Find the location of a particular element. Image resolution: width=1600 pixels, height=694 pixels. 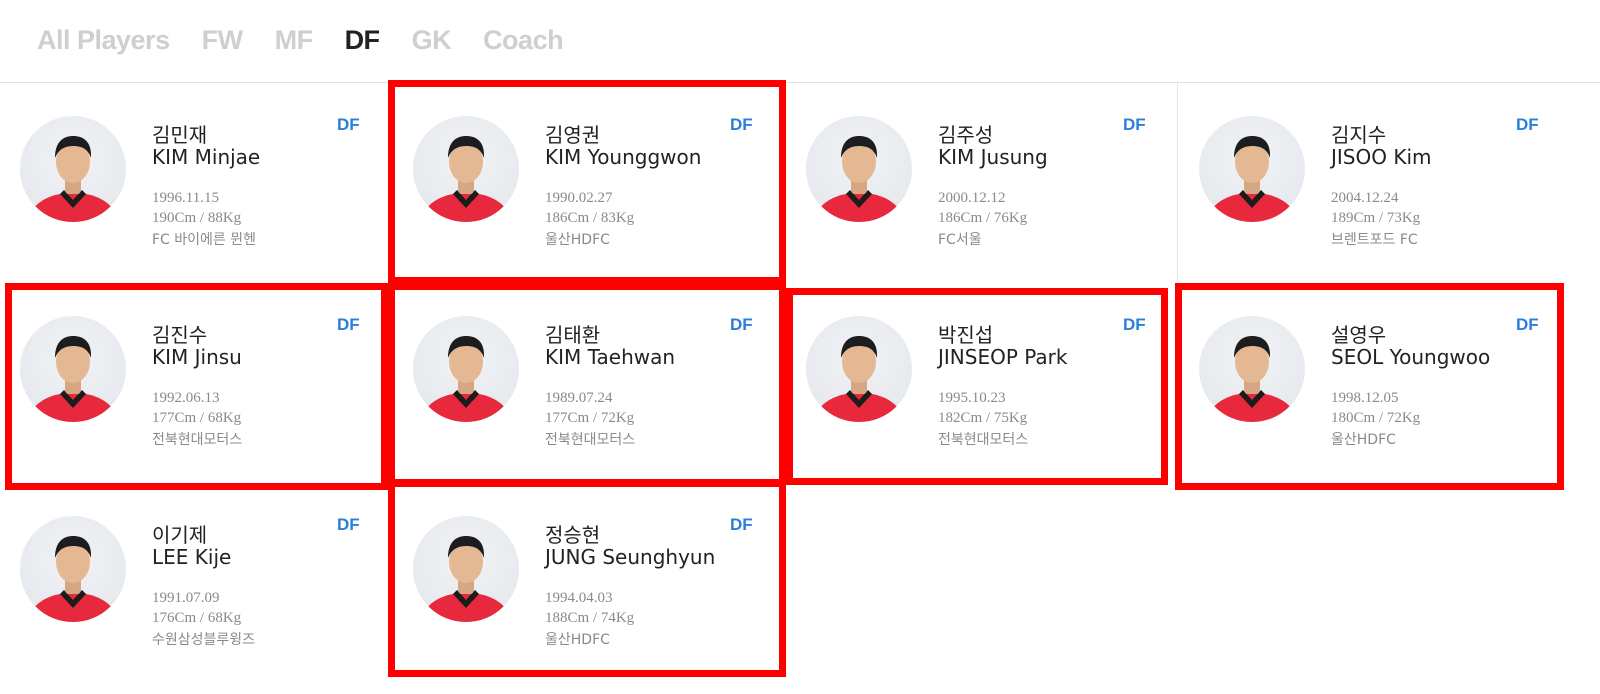

tab-gk: GK is located at coordinates (432, 40).